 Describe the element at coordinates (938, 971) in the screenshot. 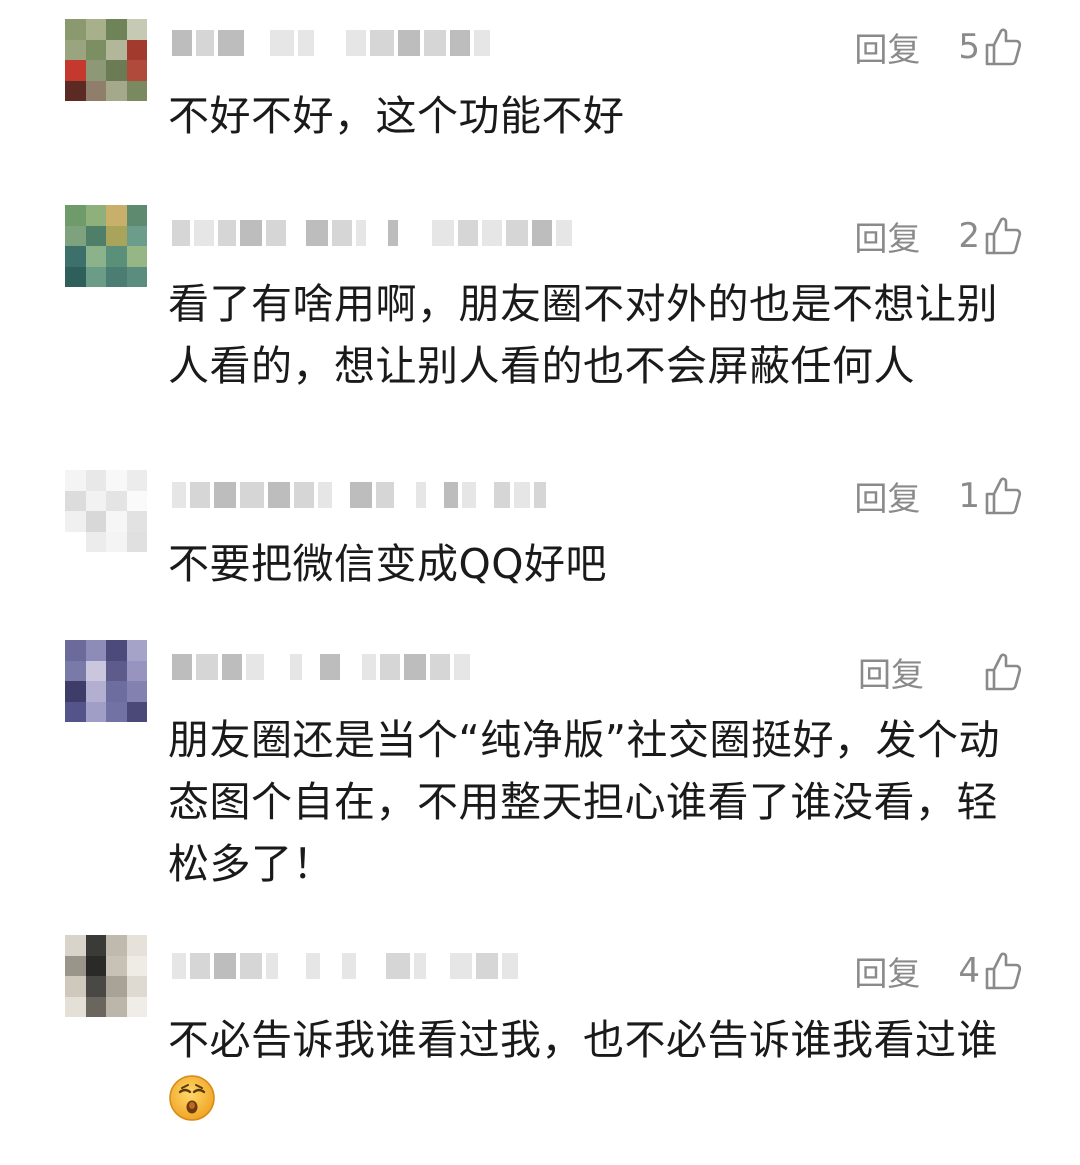

I see `comment-actions: 回复 4` at that location.